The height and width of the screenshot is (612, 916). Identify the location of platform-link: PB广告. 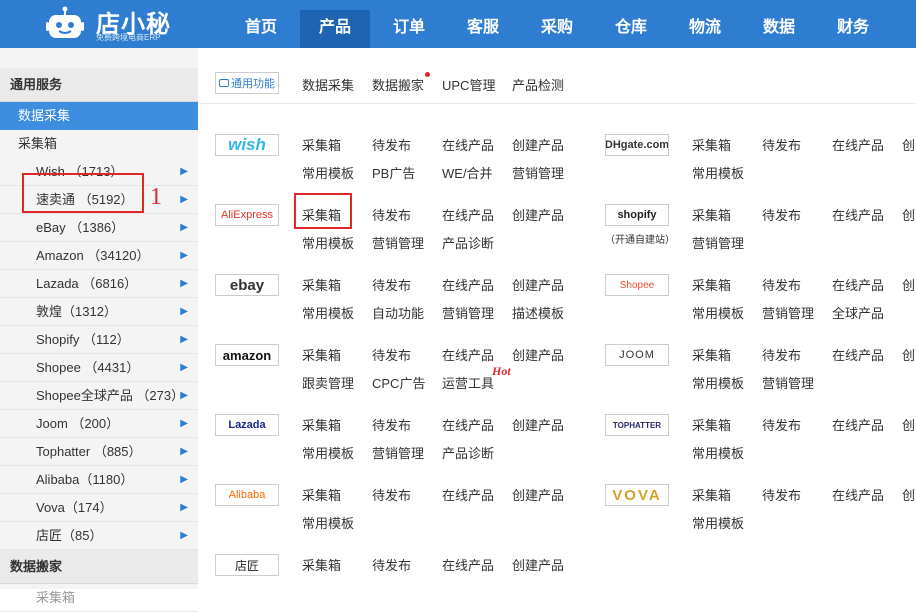
(393, 172).